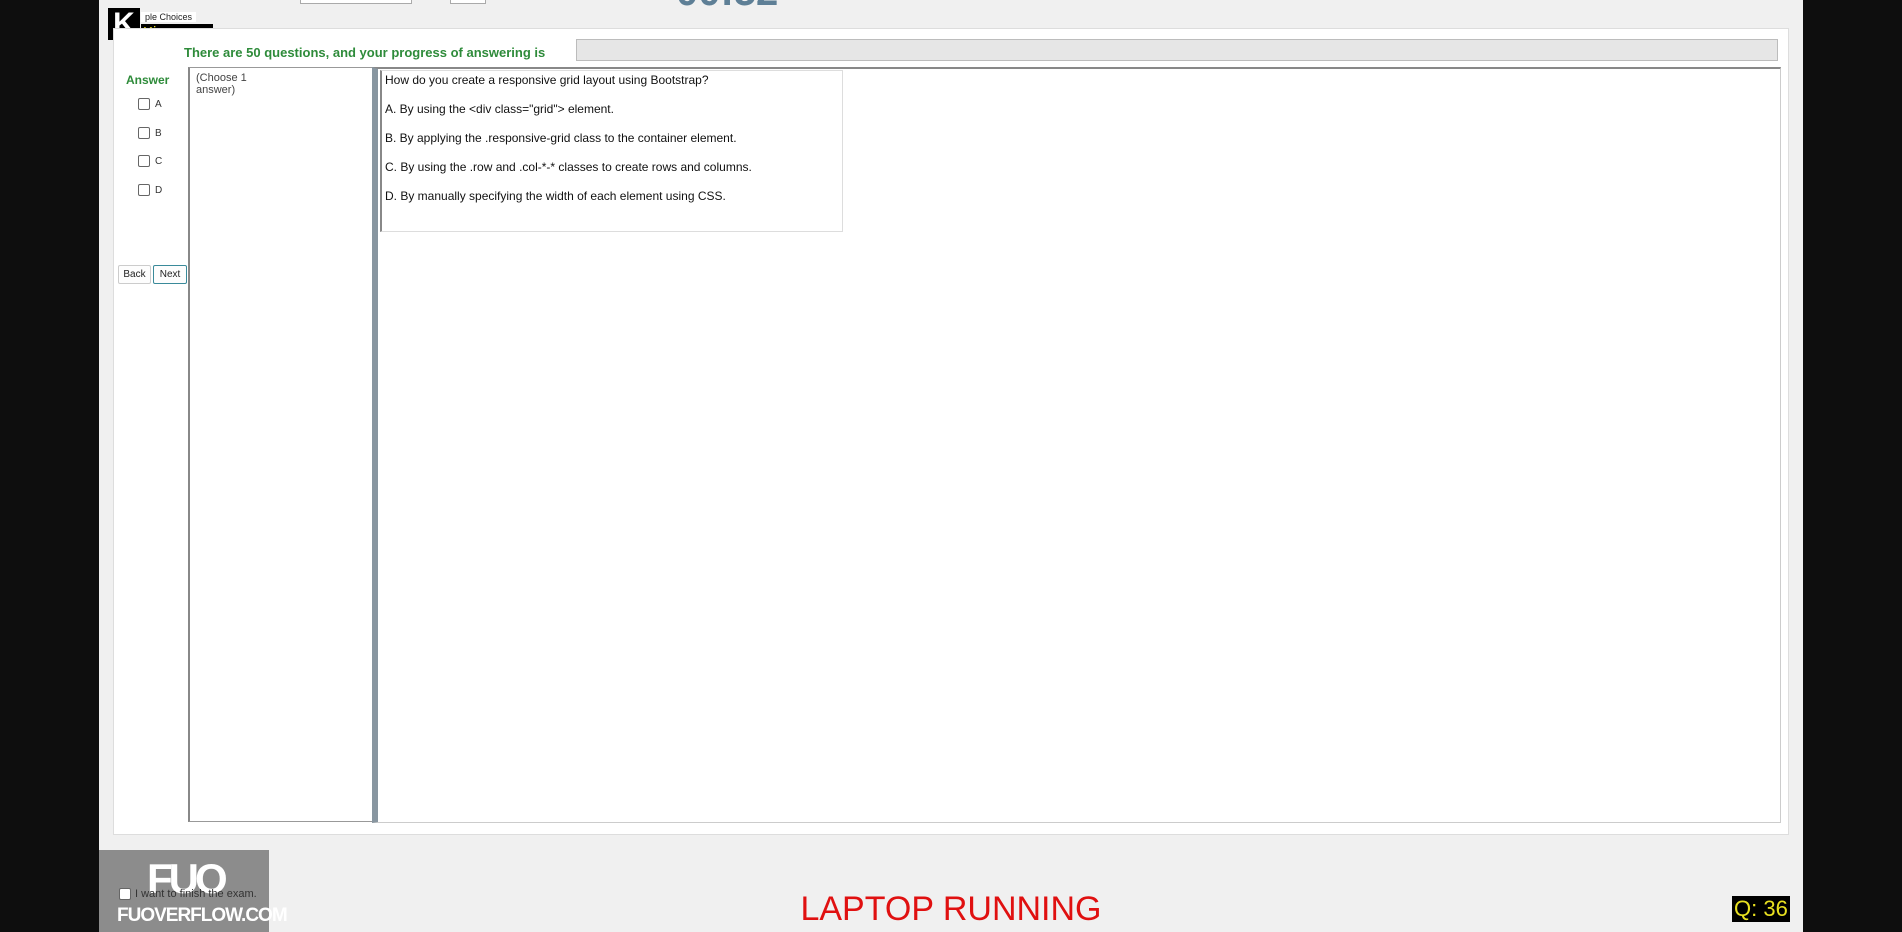 The image size is (1902, 932). What do you see at coordinates (159, 161) in the screenshot?
I see `option-label: C` at bounding box center [159, 161].